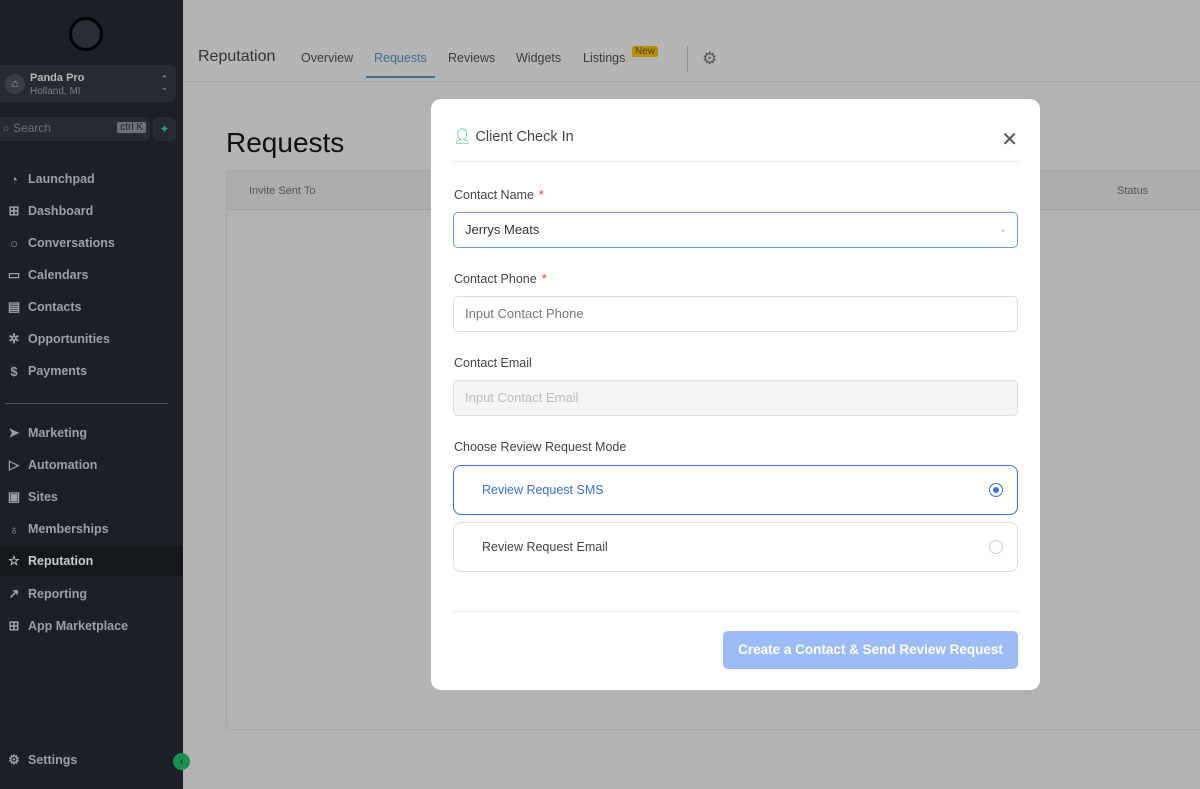 The width and height of the screenshot is (1200, 789). Describe the element at coordinates (1009, 139) in the screenshot. I see `close-icon: ✕` at that location.